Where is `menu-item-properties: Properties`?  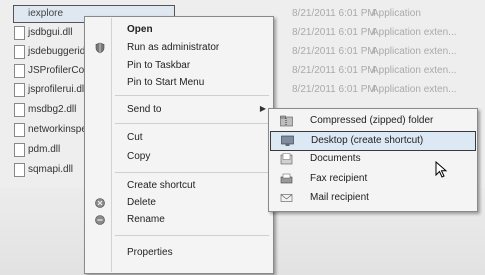
menu-item-properties: Properties is located at coordinates (179, 253).